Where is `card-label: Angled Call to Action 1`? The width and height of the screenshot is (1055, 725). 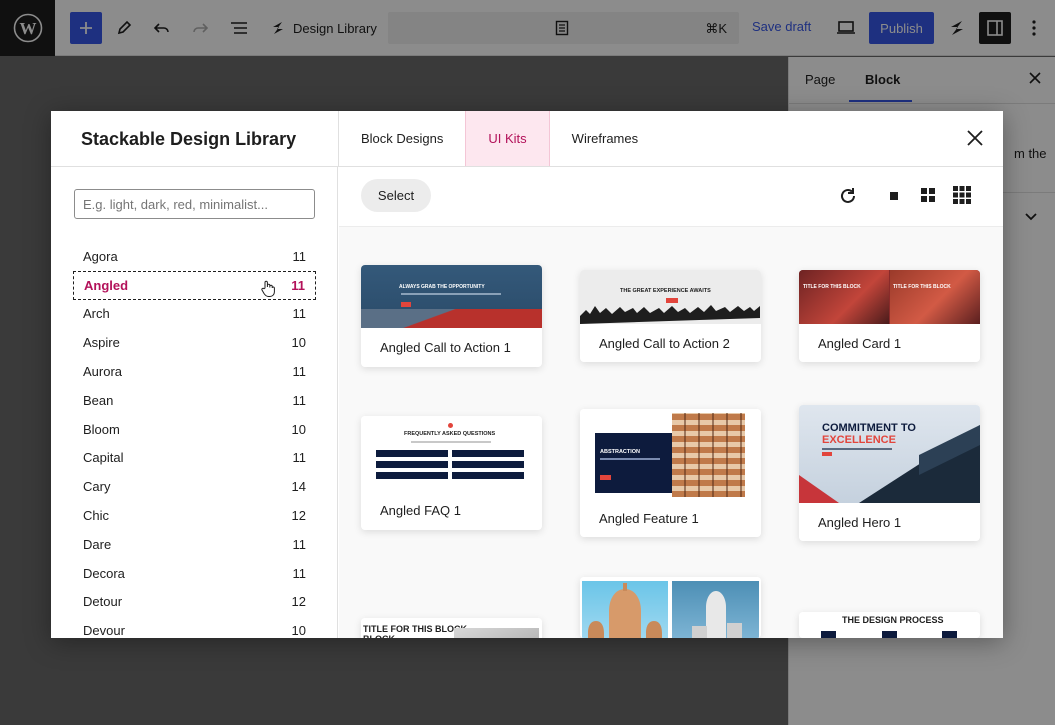 card-label: Angled Call to Action 1 is located at coordinates (445, 347).